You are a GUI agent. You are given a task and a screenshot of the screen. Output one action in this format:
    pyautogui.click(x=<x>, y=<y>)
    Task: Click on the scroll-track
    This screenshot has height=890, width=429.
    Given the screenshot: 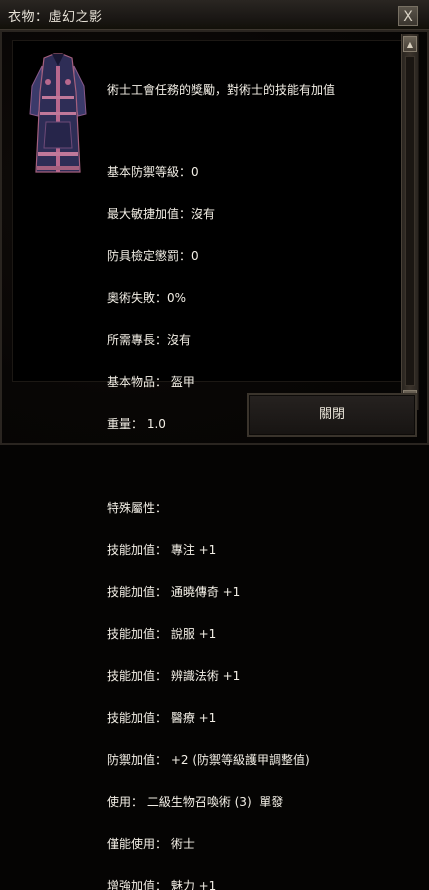 What is the action you would take?
    pyautogui.click(x=410, y=221)
    